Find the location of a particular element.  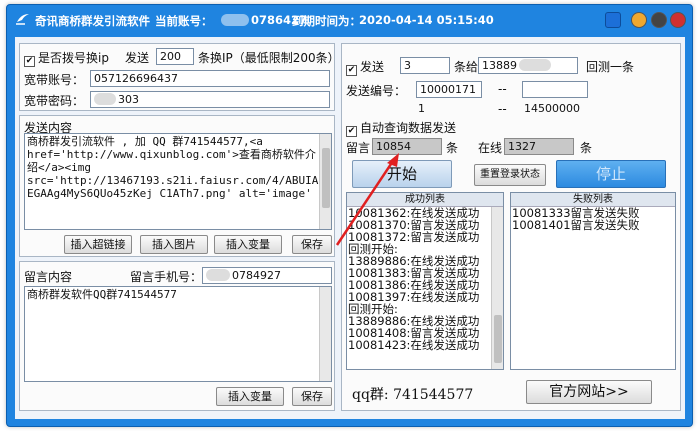

insert-variable-button: 插入变量 is located at coordinates (248, 244).